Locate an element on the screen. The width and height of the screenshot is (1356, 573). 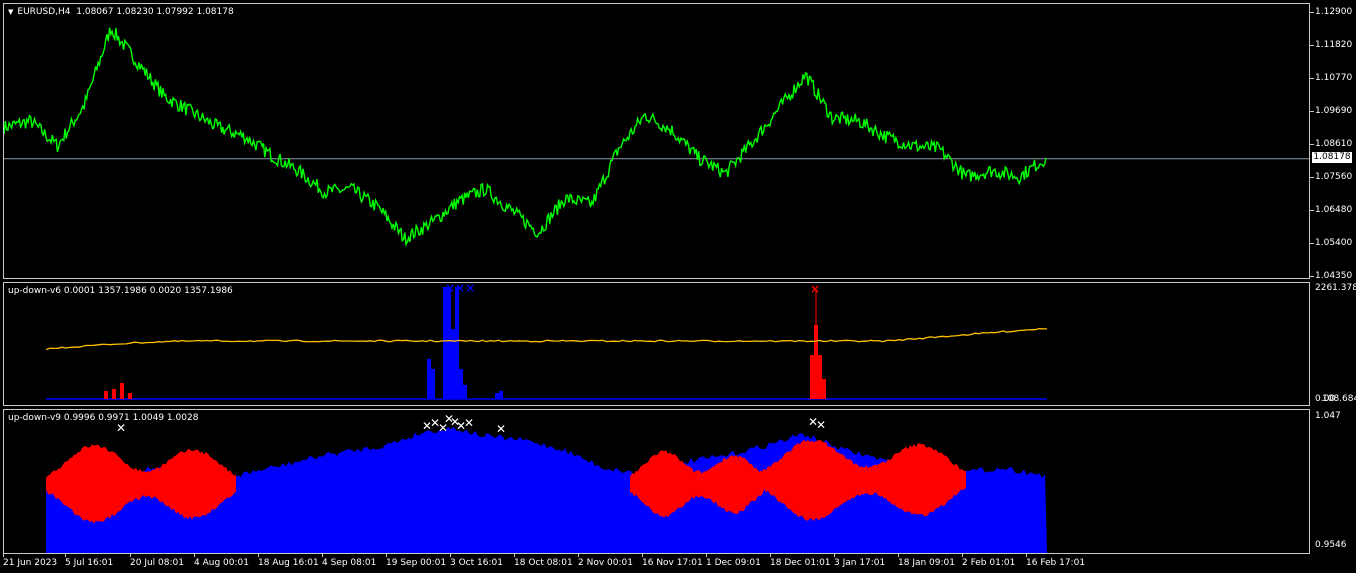
time-axis-label: 18 Jan 09:01 is located at coordinates (926, 563).